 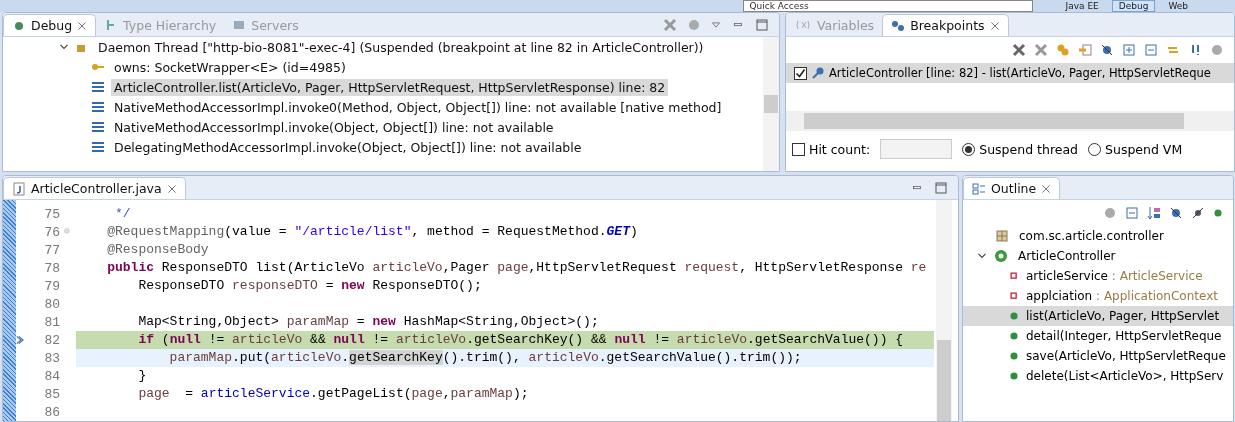 I want to click on radio-label: Suspend VM, so click(x=1144, y=149).